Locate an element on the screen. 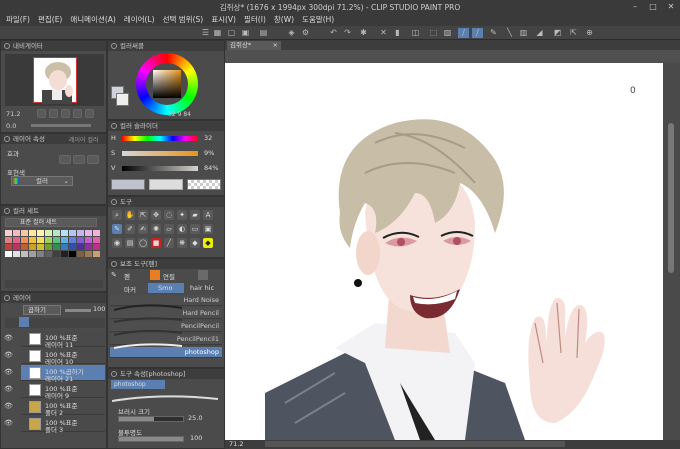  vertical-scrollbar is located at coordinates (671, 251).